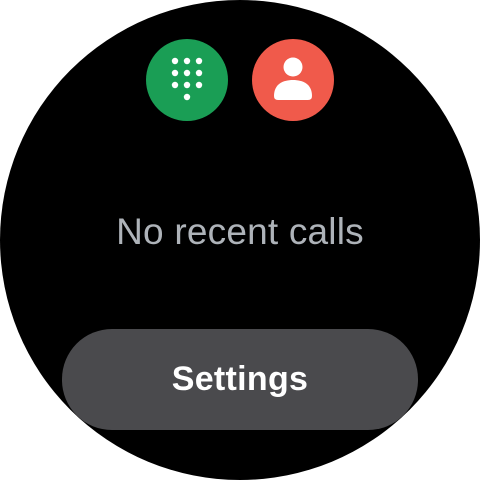 Image resolution: width=480 pixels, height=480 pixels. I want to click on contacts-button, so click(293, 80).